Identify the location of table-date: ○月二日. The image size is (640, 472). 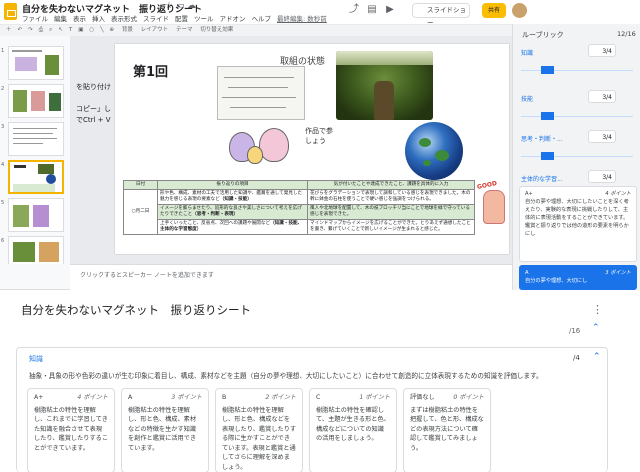
(140, 212).